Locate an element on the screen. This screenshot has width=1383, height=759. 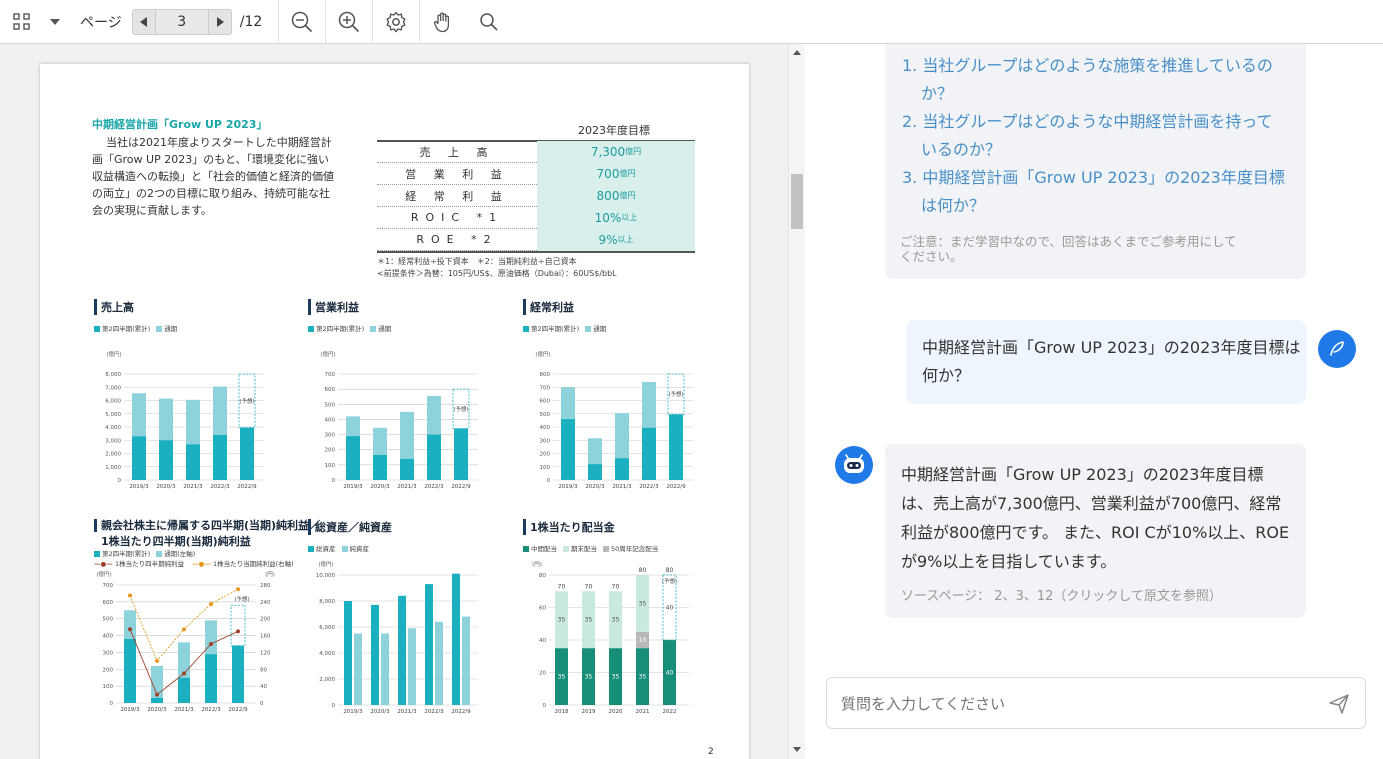
zoom-in-icon is located at coordinates (349, 22).